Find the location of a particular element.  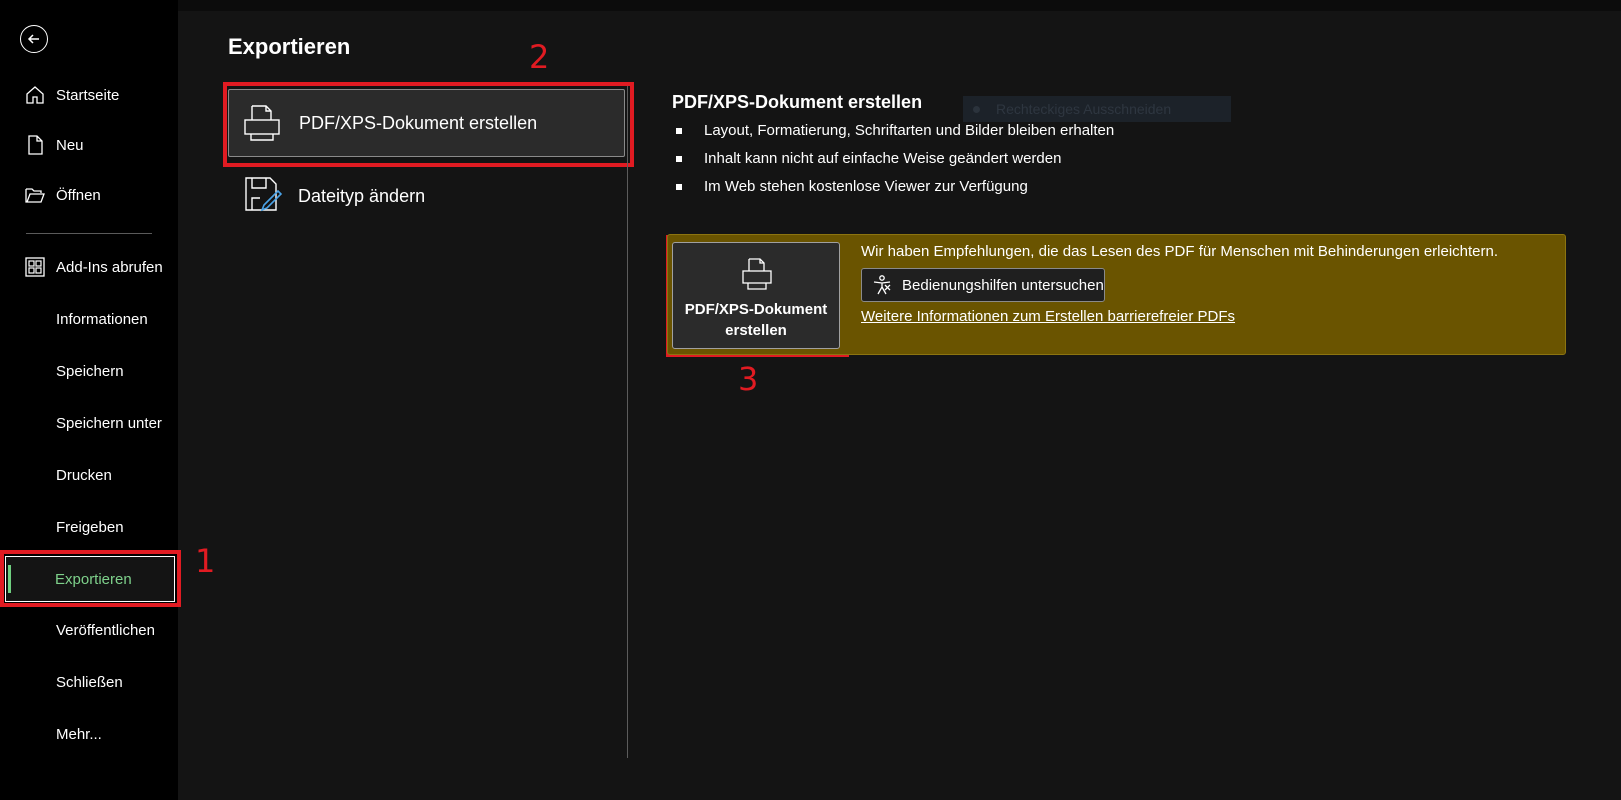

export-option-pdf-xps: PDF/XPS-Dokument erstellen is located at coordinates (426, 123).